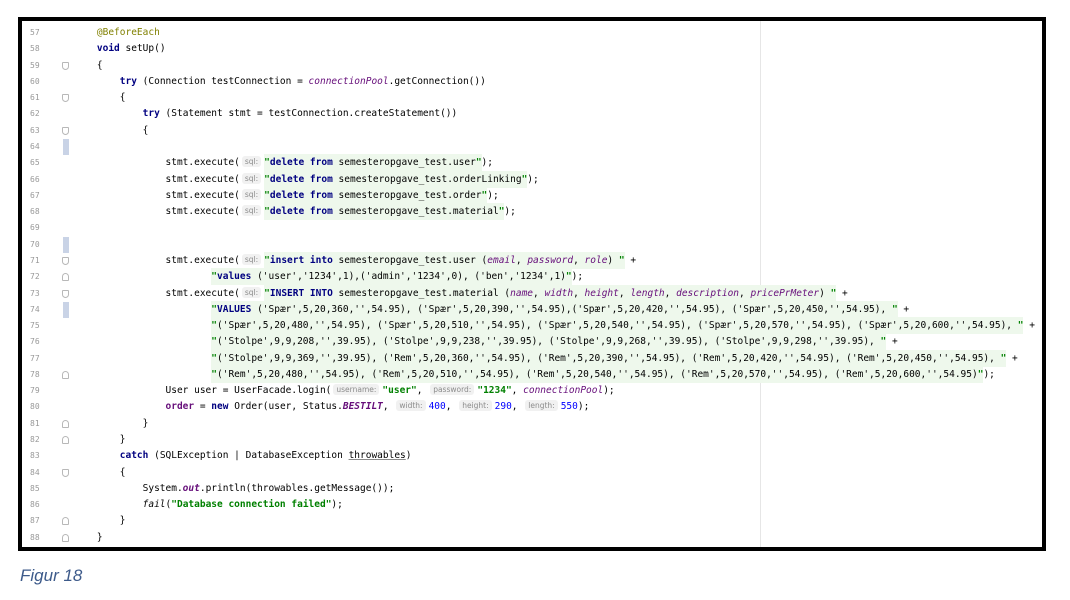 This screenshot has width=1070, height=600. I want to click on change-bar-icon, so click(66, 147).